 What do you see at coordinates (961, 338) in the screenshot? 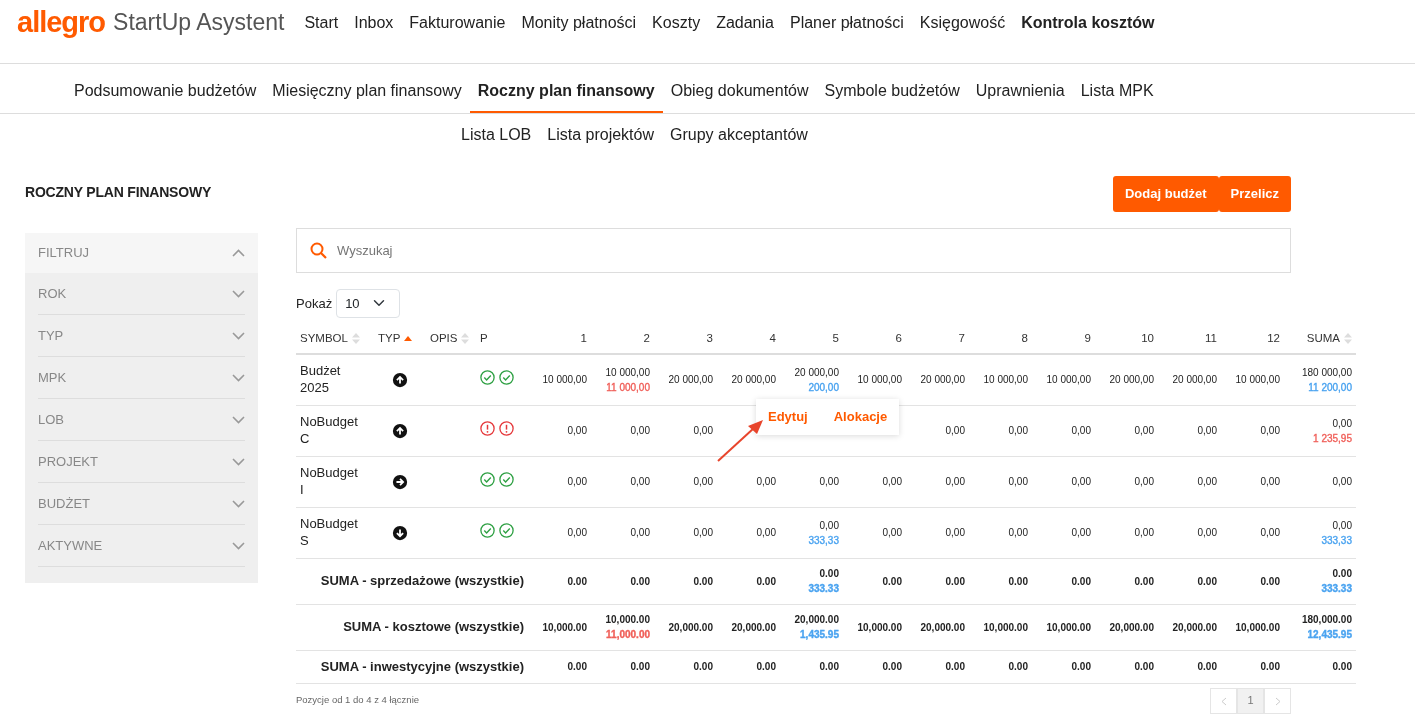
I see `column-header: 7` at bounding box center [961, 338].